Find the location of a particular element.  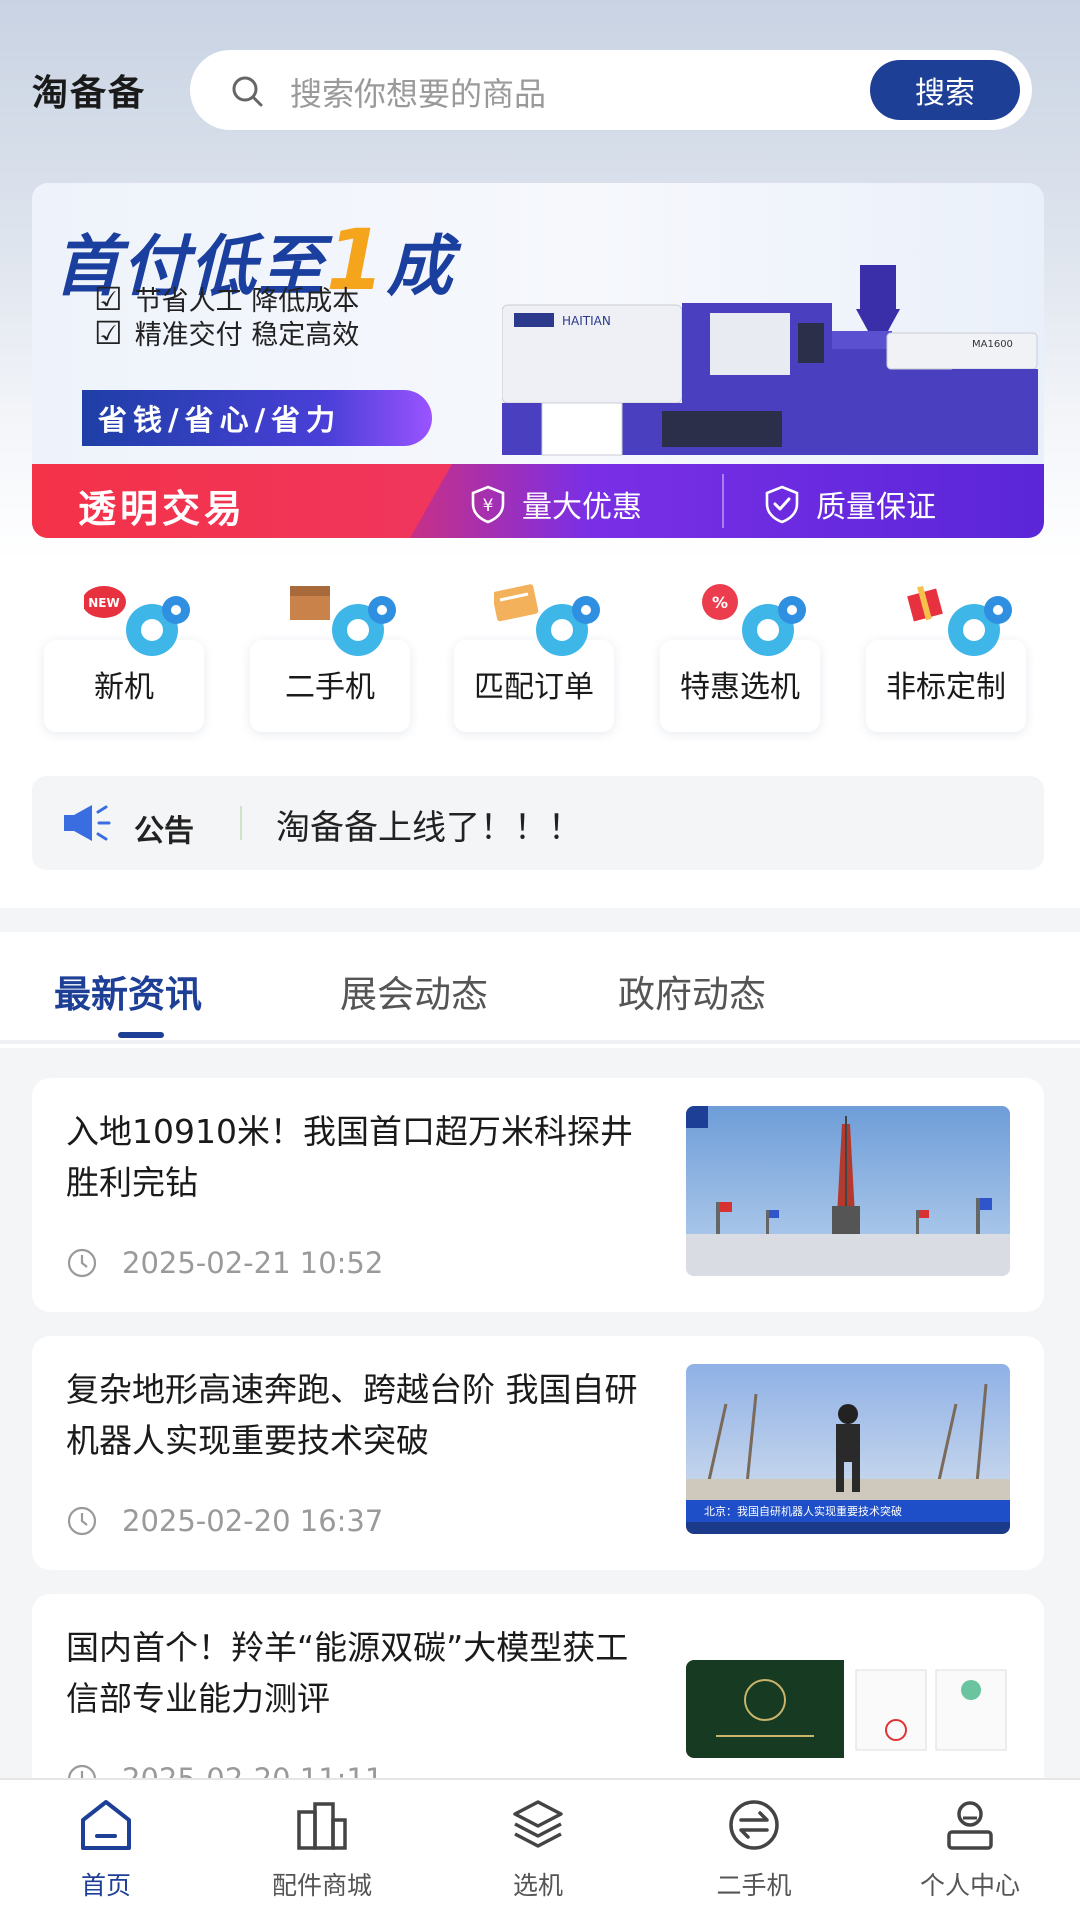

check-shield-icon is located at coordinates (782, 504).